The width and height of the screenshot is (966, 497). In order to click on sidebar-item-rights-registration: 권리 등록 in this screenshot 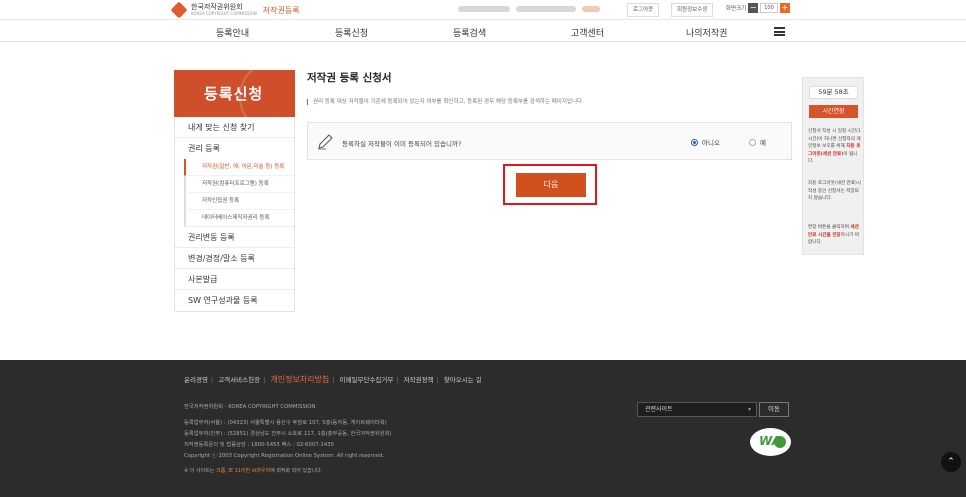, I will do `click(234, 148)`.